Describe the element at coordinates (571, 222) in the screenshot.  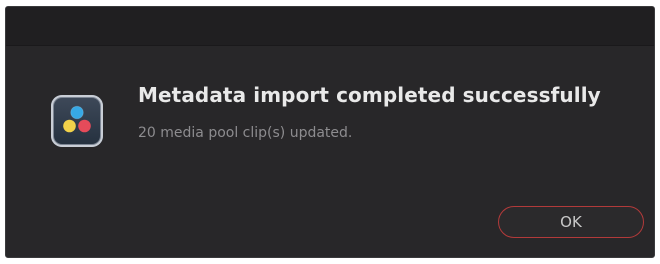
I see `ok-button: OK` at that location.